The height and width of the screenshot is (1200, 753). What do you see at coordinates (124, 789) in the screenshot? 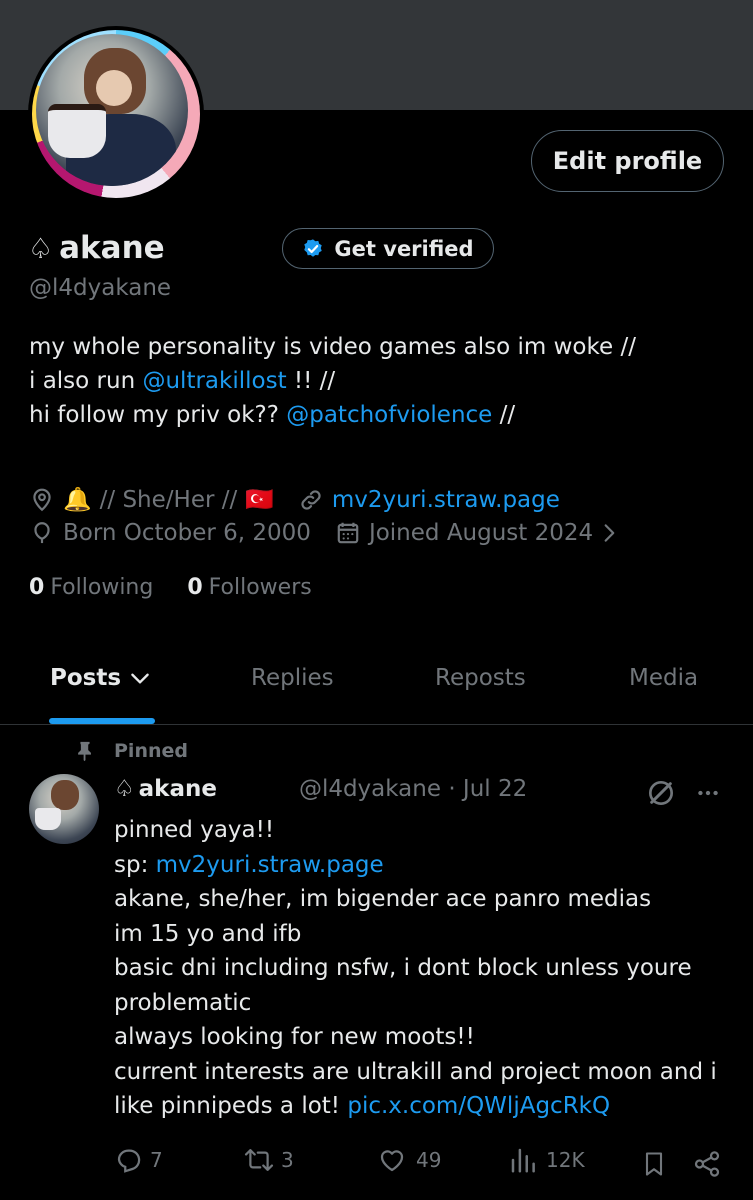
I see `post-author-glyph: ♤` at bounding box center [124, 789].